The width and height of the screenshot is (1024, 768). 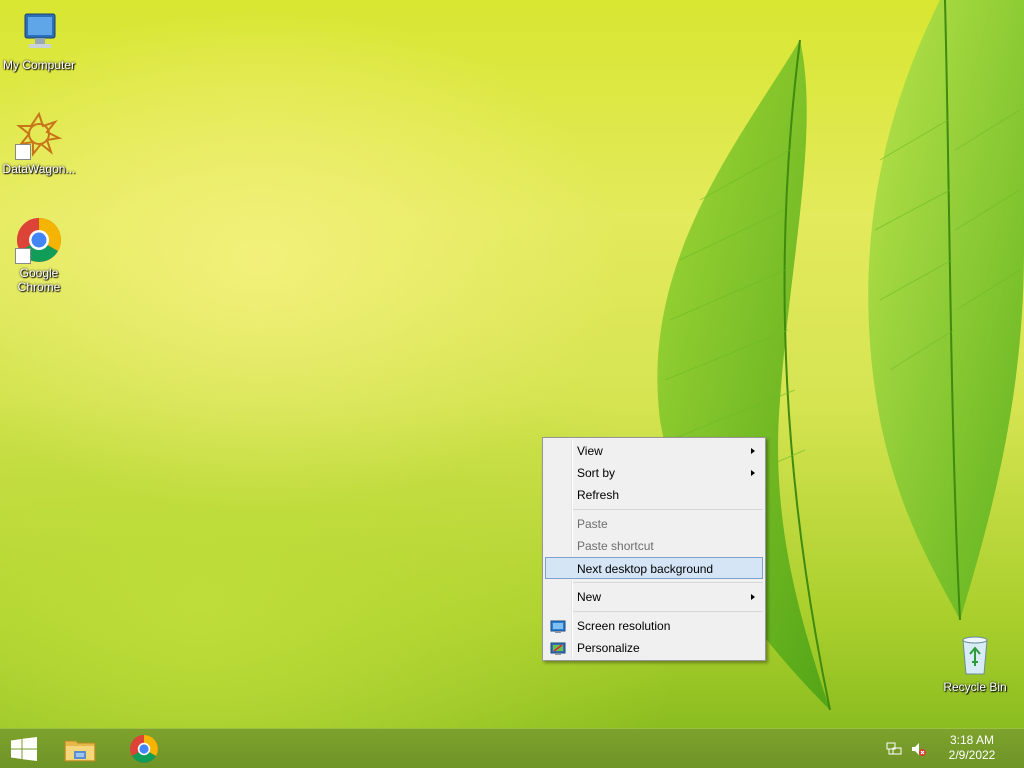 What do you see at coordinates (598, 495) in the screenshot?
I see `menu-item-label: Refresh` at bounding box center [598, 495].